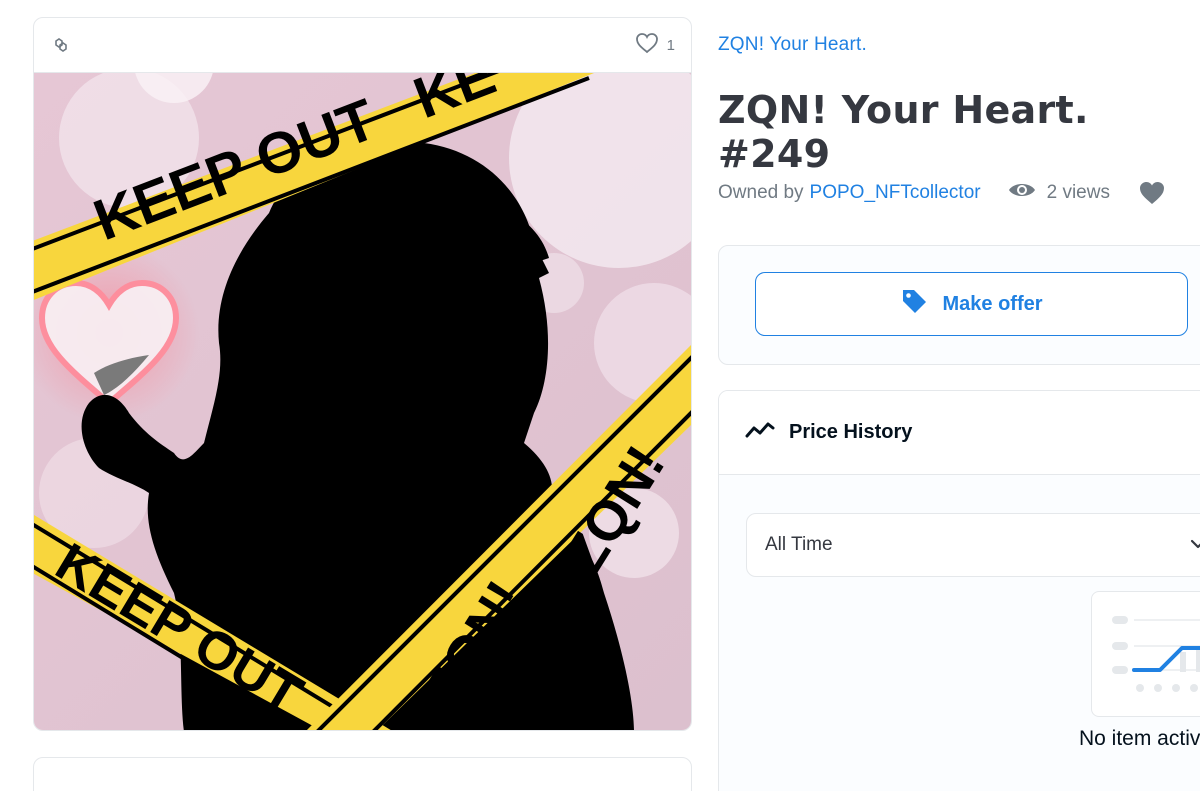  Describe the element at coordinates (760, 433) in the screenshot. I see `trend-line-icon` at that location.